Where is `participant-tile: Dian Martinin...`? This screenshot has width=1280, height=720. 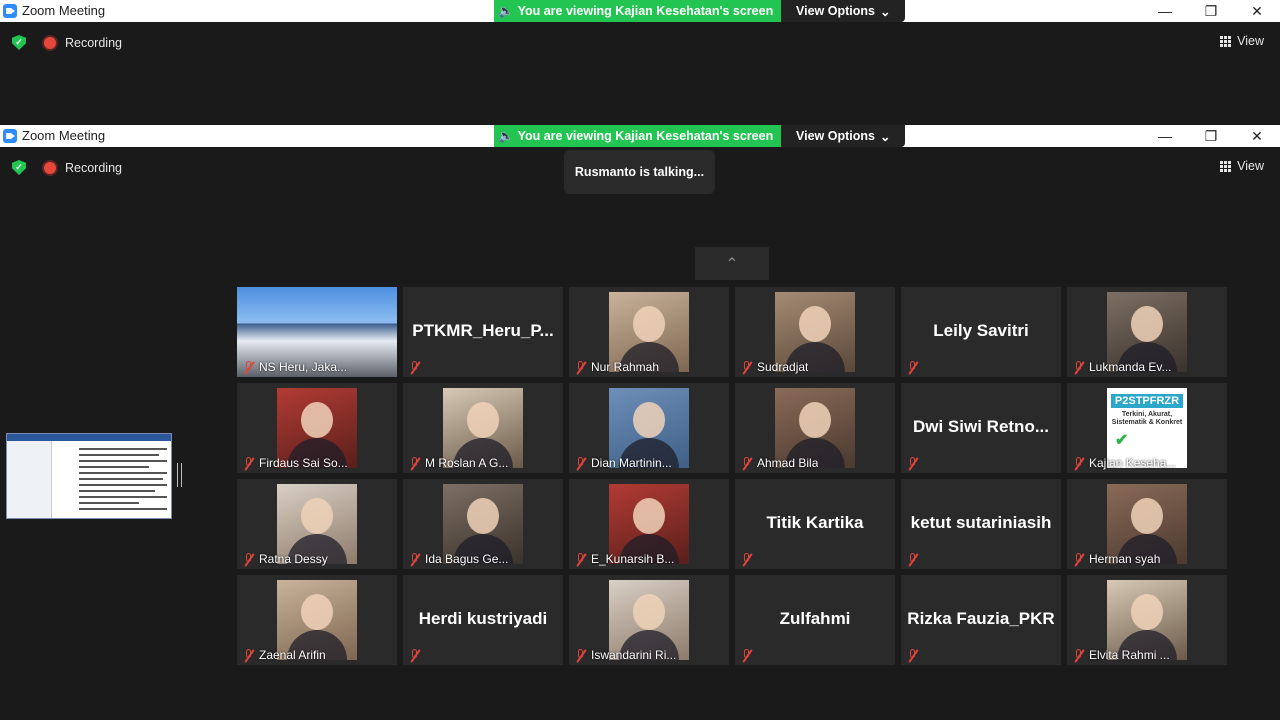
participant-tile: Dian Martinin... is located at coordinates (649, 428).